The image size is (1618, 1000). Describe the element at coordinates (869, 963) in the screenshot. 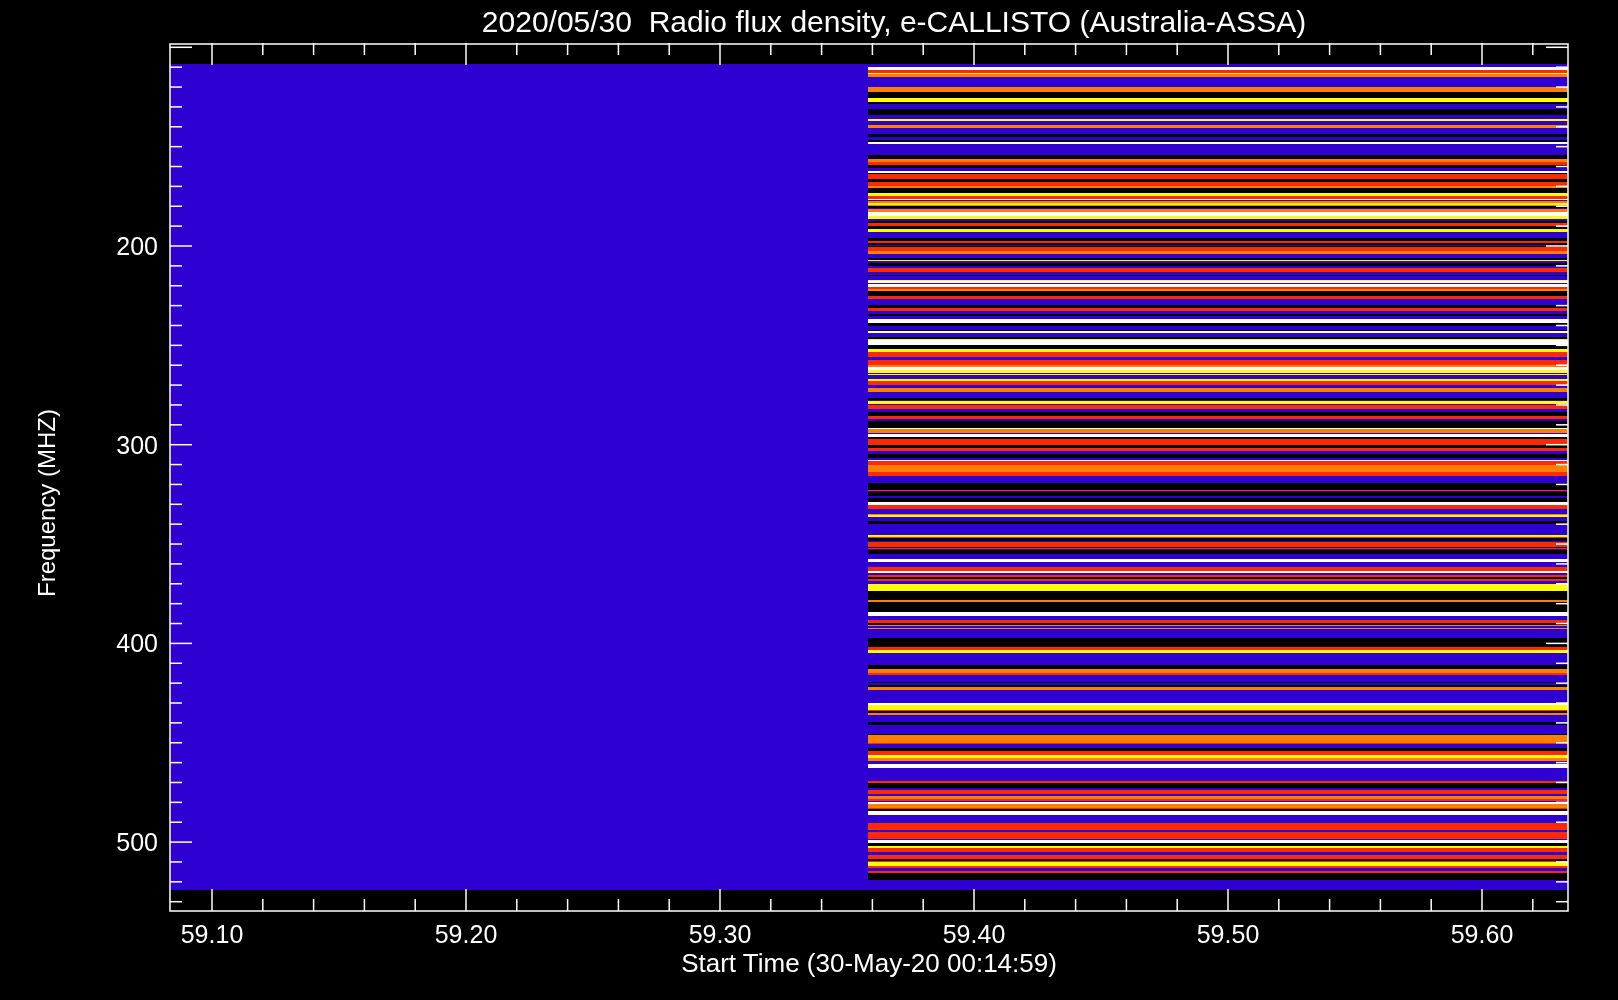

I see `x-axis-label: Start Time (30-May-20 00:14:59)` at that location.